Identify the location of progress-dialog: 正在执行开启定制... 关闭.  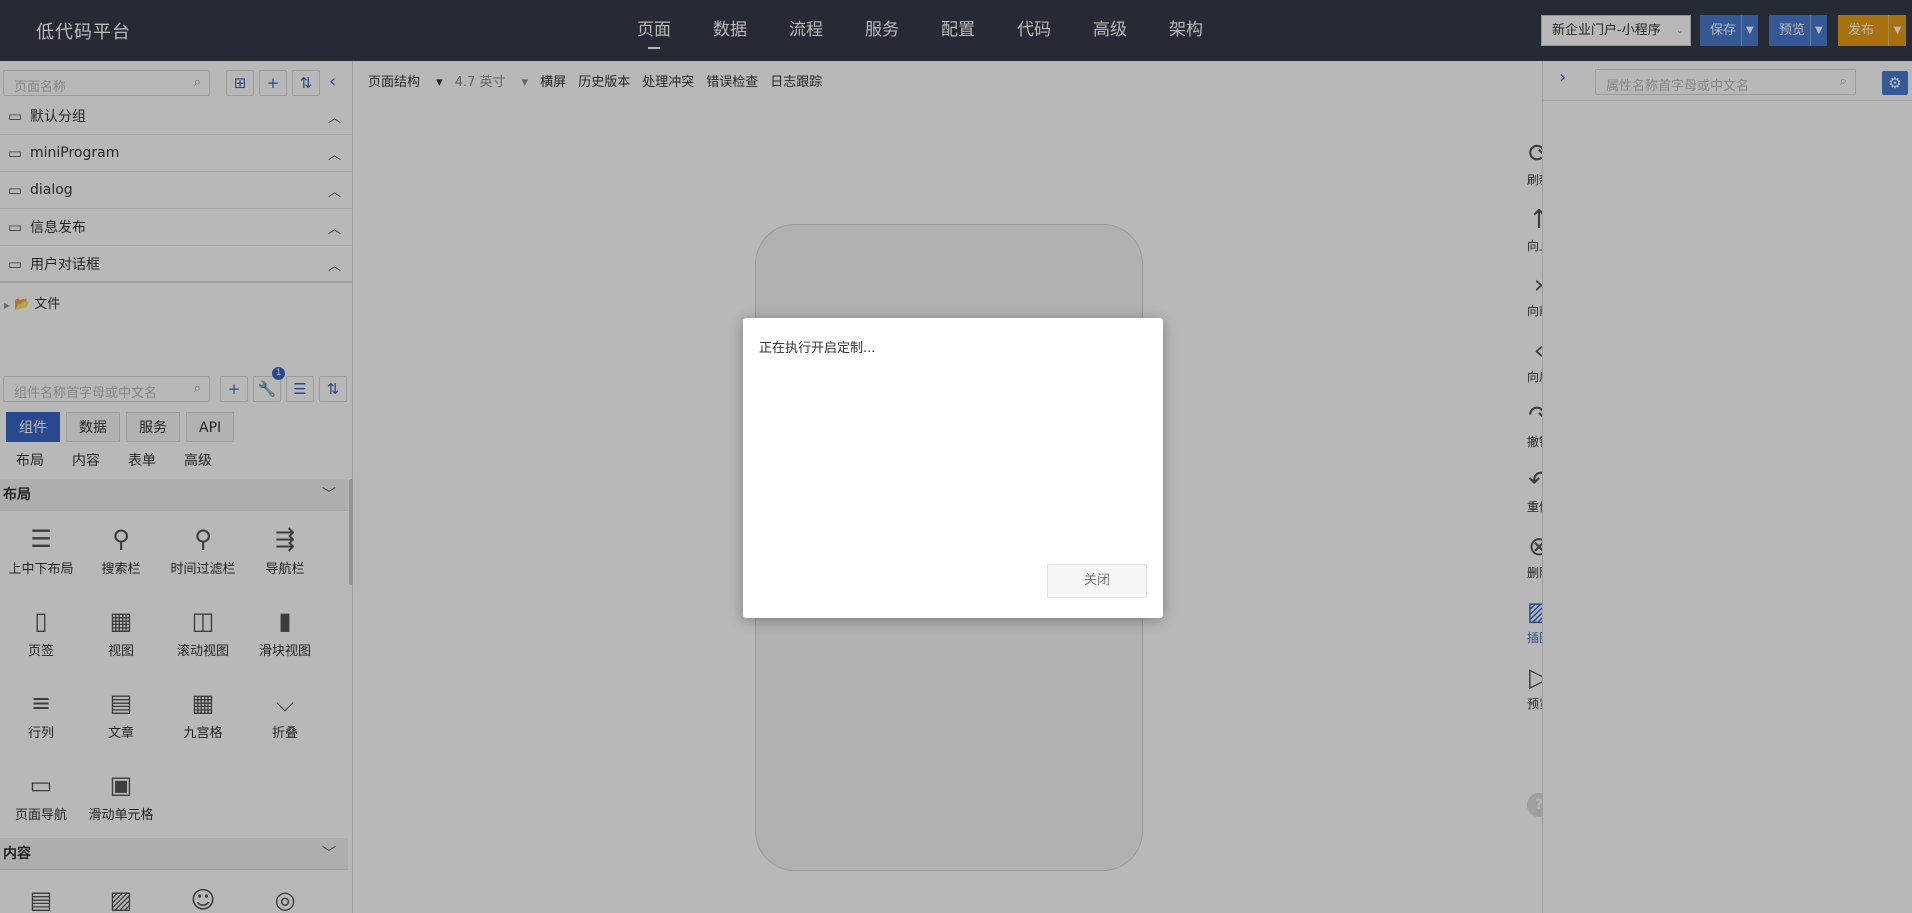
(953, 468).